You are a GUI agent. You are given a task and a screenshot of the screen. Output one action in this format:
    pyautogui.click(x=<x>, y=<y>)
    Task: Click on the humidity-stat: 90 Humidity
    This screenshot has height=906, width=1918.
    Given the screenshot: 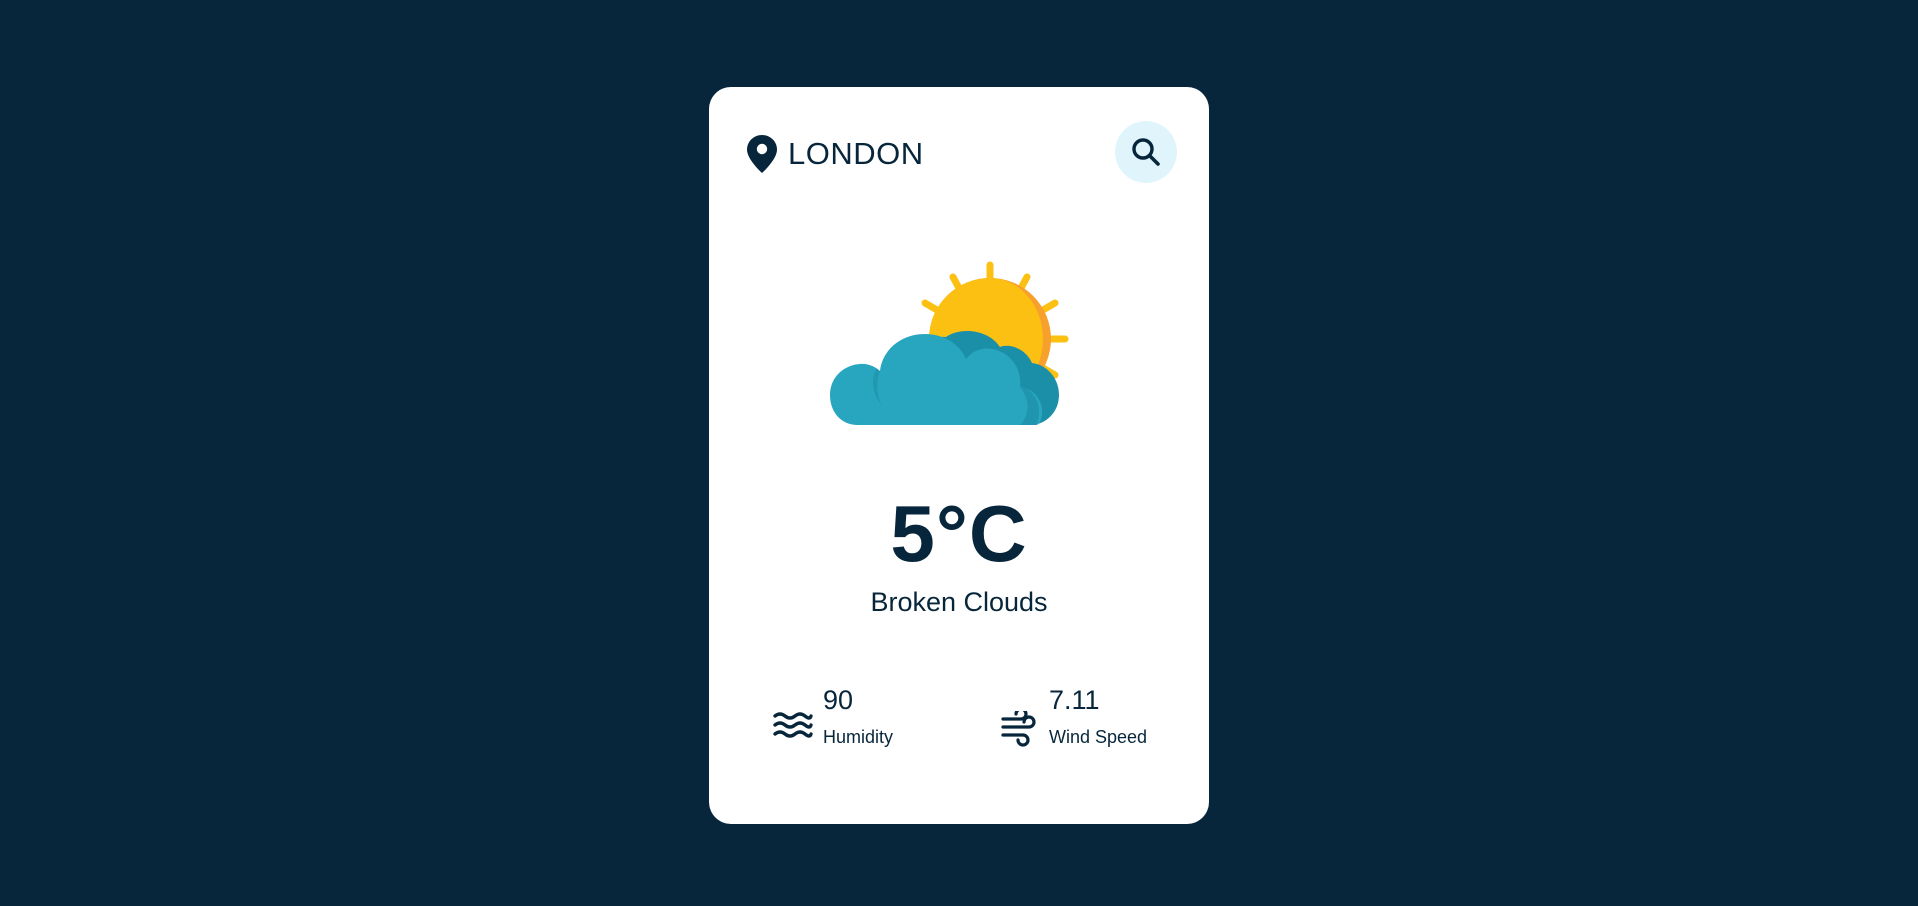 What is the action you would take?
    pyautogui.click(x=858, y=720)
    